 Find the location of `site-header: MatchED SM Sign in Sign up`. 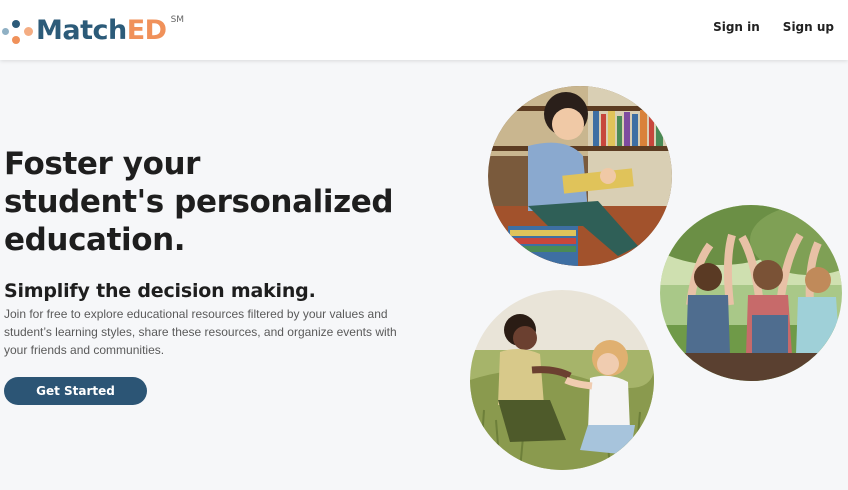

site-header: MatchED SM Sign in Sign up is located at coordinates (424, 30).